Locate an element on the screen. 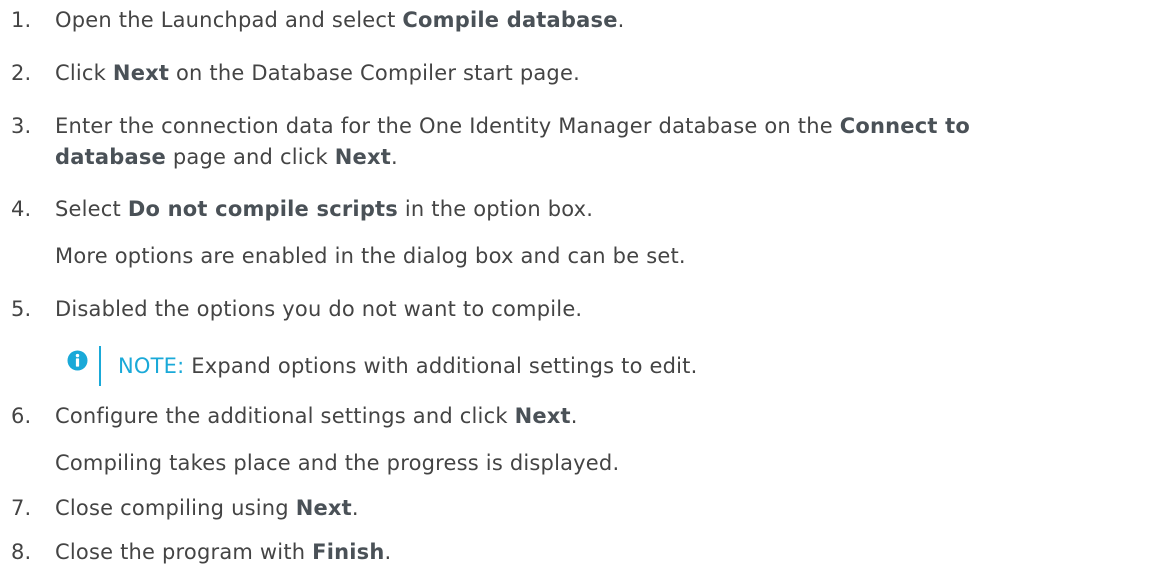  note-label: NOTE: is located at coordinates (151, 366).